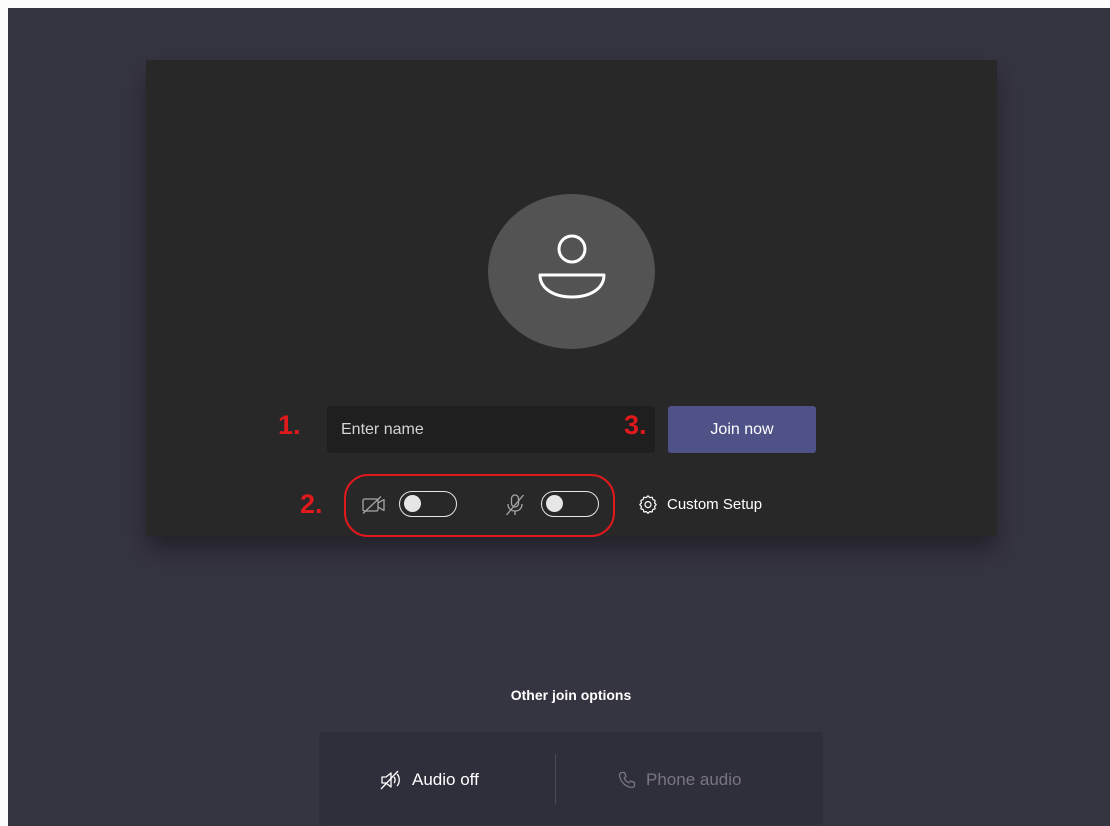 Image resolution: width=1110 pixels, height=826 pixels. I want to click on custom-setup-button: Custom Setup, so click(700, 504).